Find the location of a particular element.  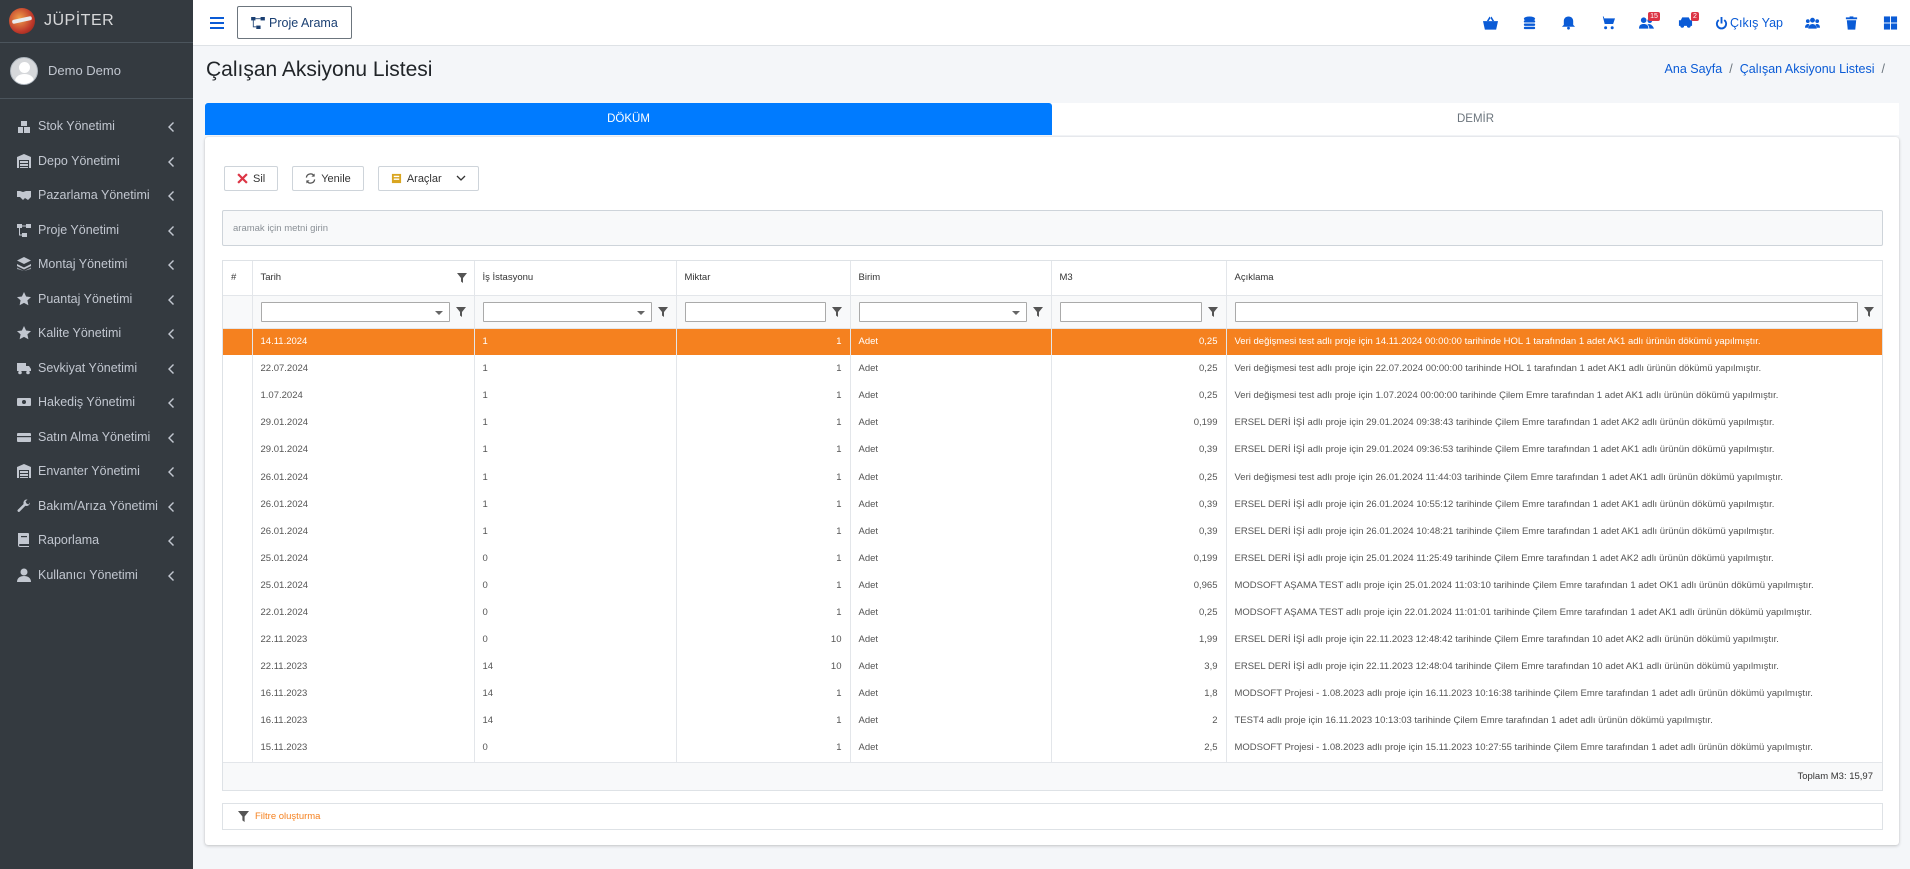

sidebar-item-sevkiyat: Sevkiyat Yönetimi is located at coordinates (96, 368).